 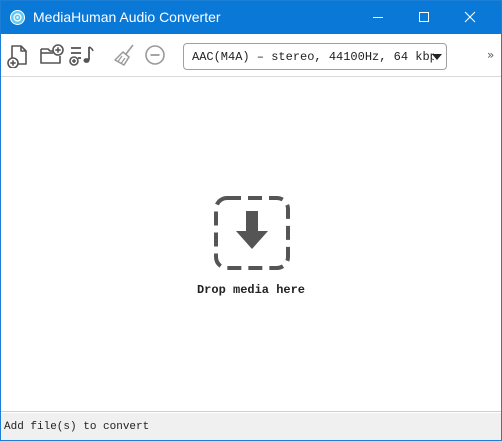 I want to click on add-folder-button, so click(x=51, y=55).